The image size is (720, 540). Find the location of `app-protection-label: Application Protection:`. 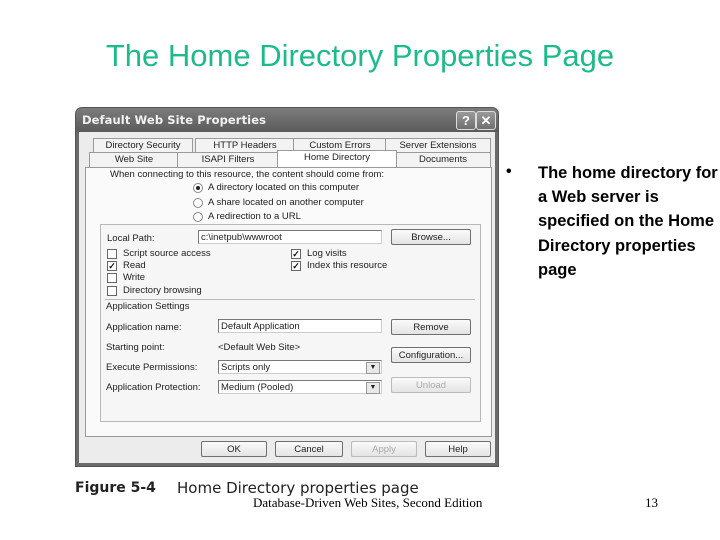

app-protection-label: Application Protection: is located at coordinates (153, 387).